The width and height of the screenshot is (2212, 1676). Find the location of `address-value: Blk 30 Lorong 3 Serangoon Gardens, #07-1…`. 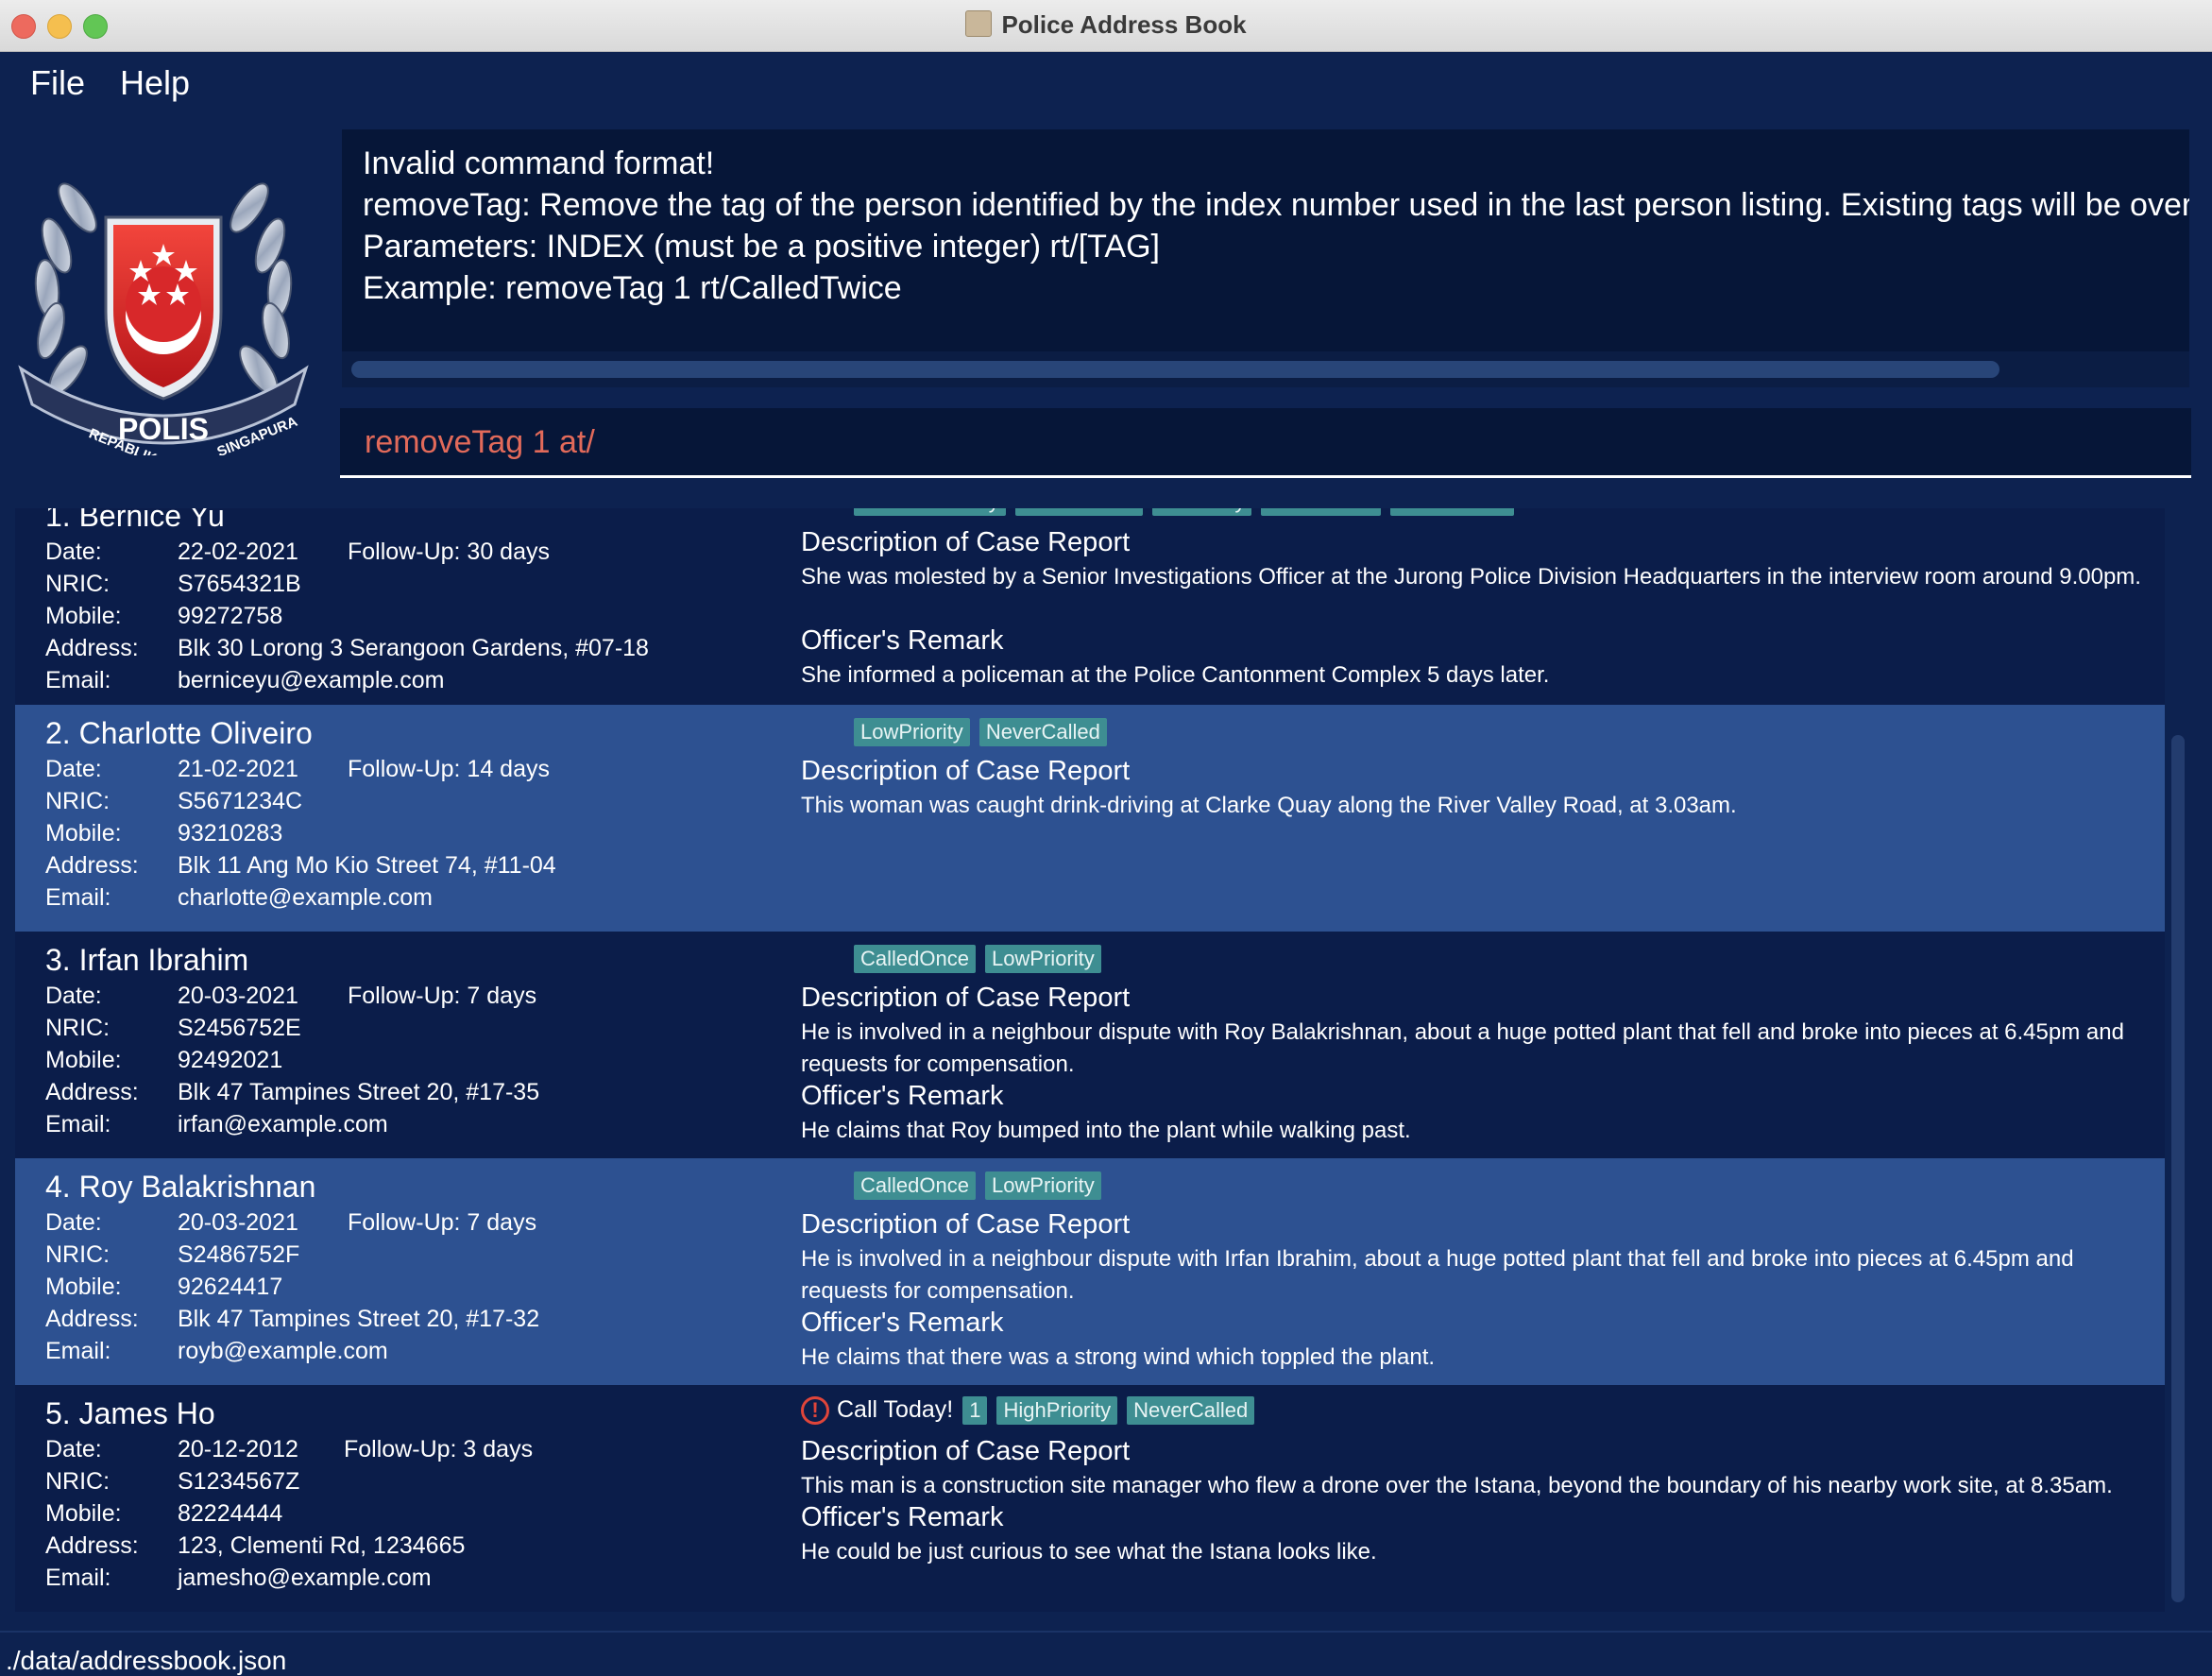

address-value: Blk 30 Lorong 3 Serangoon Gardens, #07-1… is located at coordinates (413, 648).